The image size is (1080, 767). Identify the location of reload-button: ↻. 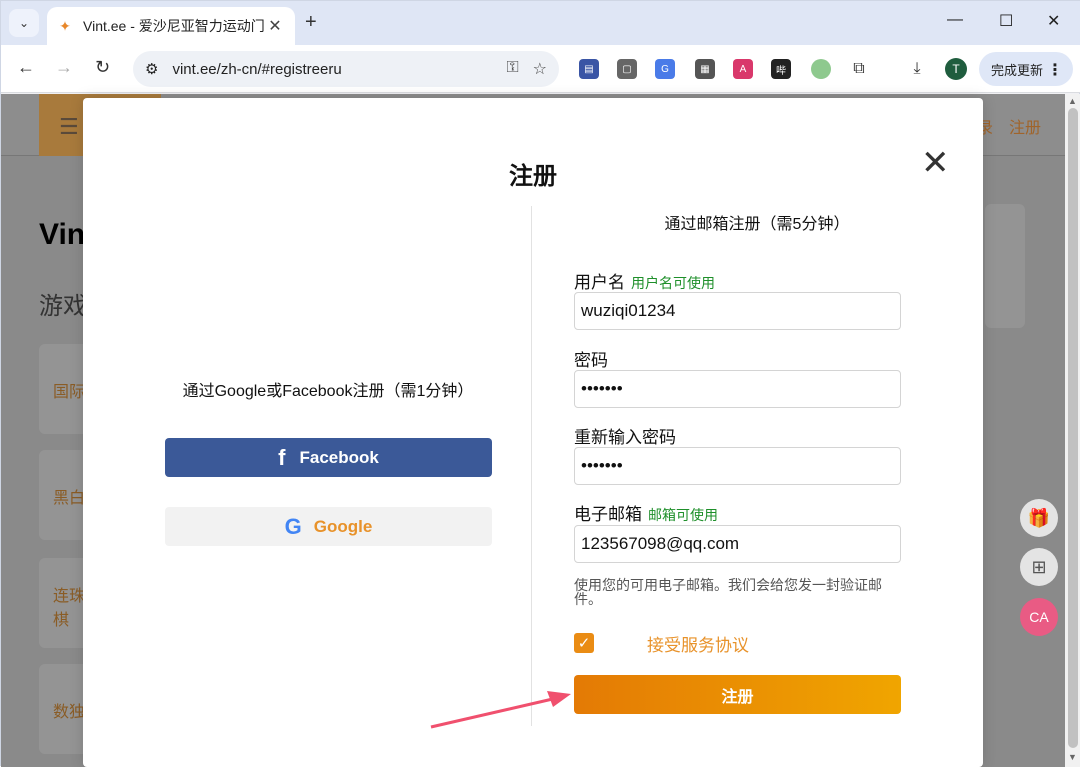
(102, 67).